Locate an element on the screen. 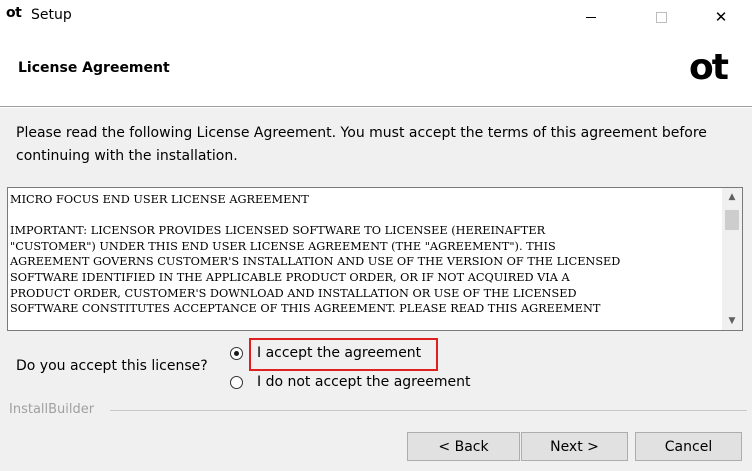 The image size is (752, 471). close-icon: ✕ is located at coordinates (721, 17).